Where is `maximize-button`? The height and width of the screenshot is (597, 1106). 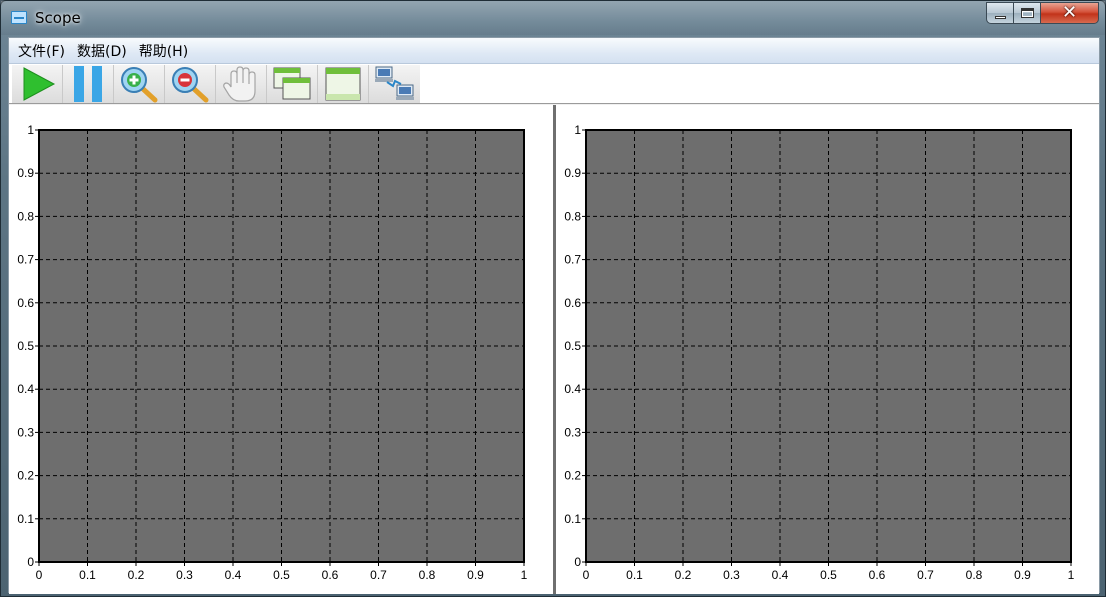 maximize-button is located at coordinates (1027, 13).